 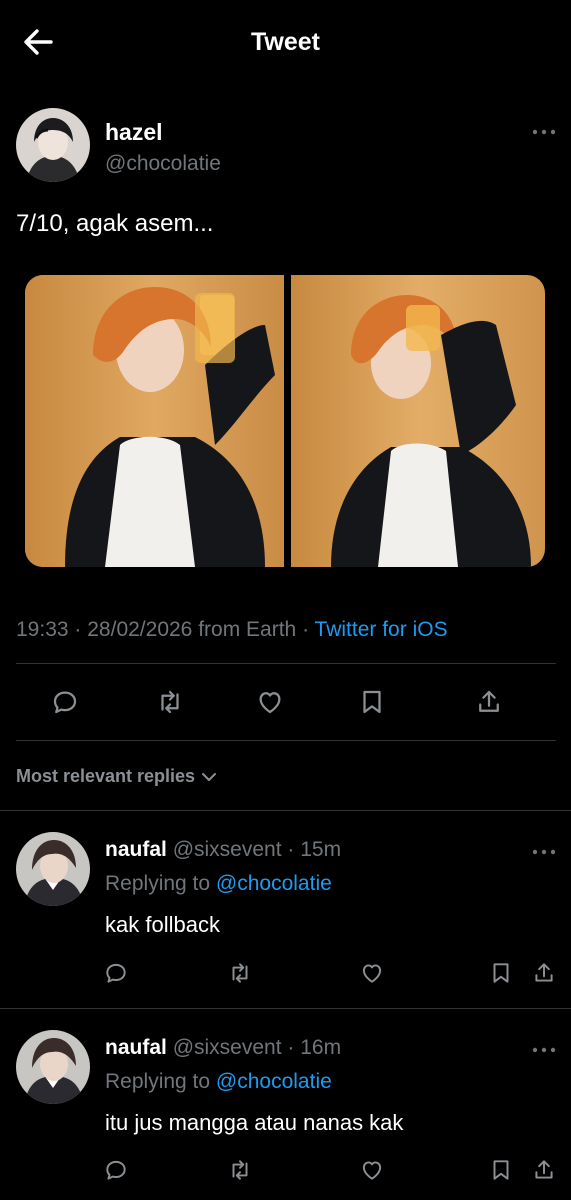 What do you see at coordinates (163, 164) in the screenshot?
I see `author-handle: @chocolatie` at bounding box center [163, 164].